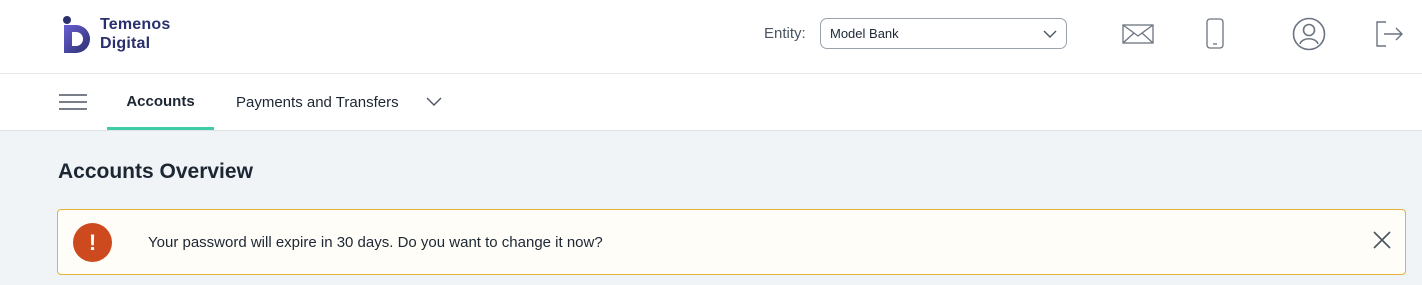 The width and height of the screenshot is (1422, 285). What do you see at coordinates (785, 33) in the screenshot?
I see `entity-label: Entity:` at bounding box center [785, 33].